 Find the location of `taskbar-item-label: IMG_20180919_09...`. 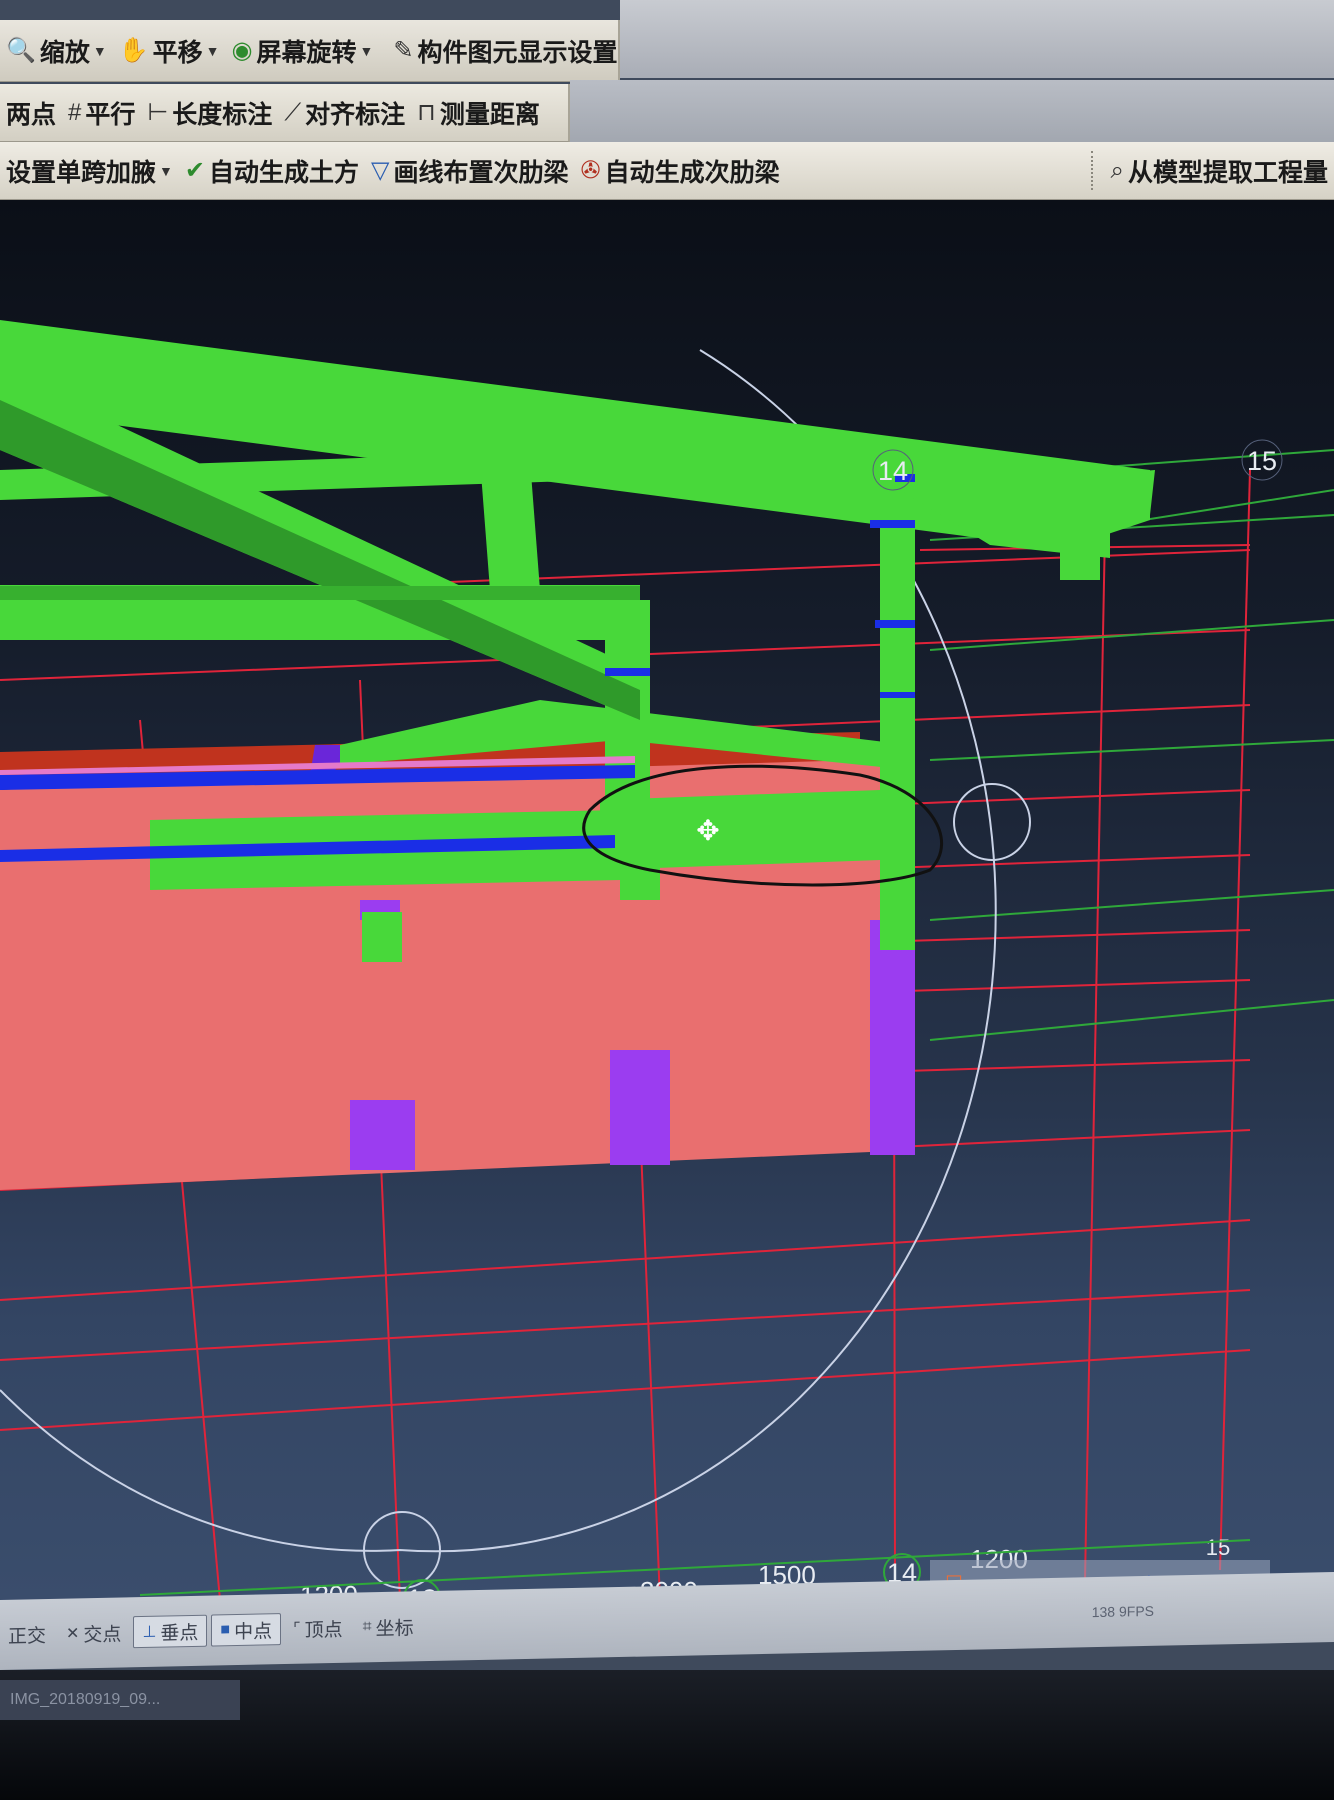

taskbar-item-label: IMG_20180919_09... is located at coordinates (85, 1699).